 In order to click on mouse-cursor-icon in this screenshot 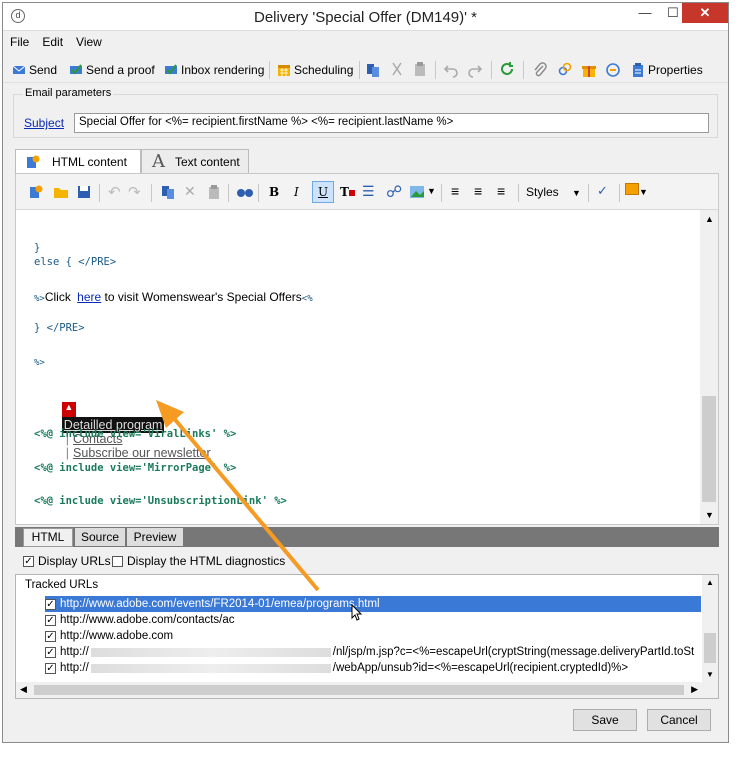, I will do `click(357, 612)`.